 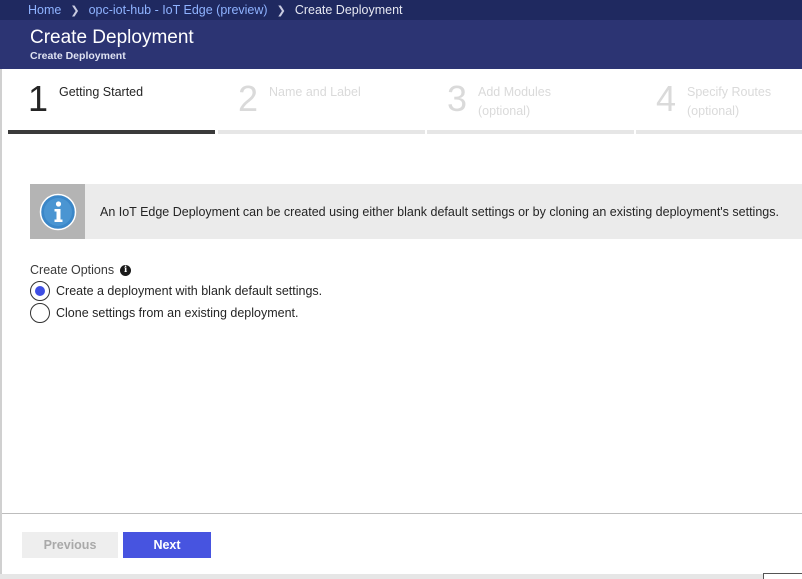 I want to click on breadcrumb-current: Create Deployment, so click(x=348, y=10).